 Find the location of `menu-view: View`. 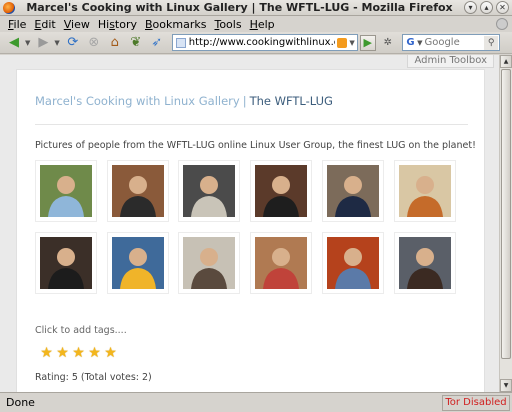

menu-view: View is located at coordinates (77, 24).